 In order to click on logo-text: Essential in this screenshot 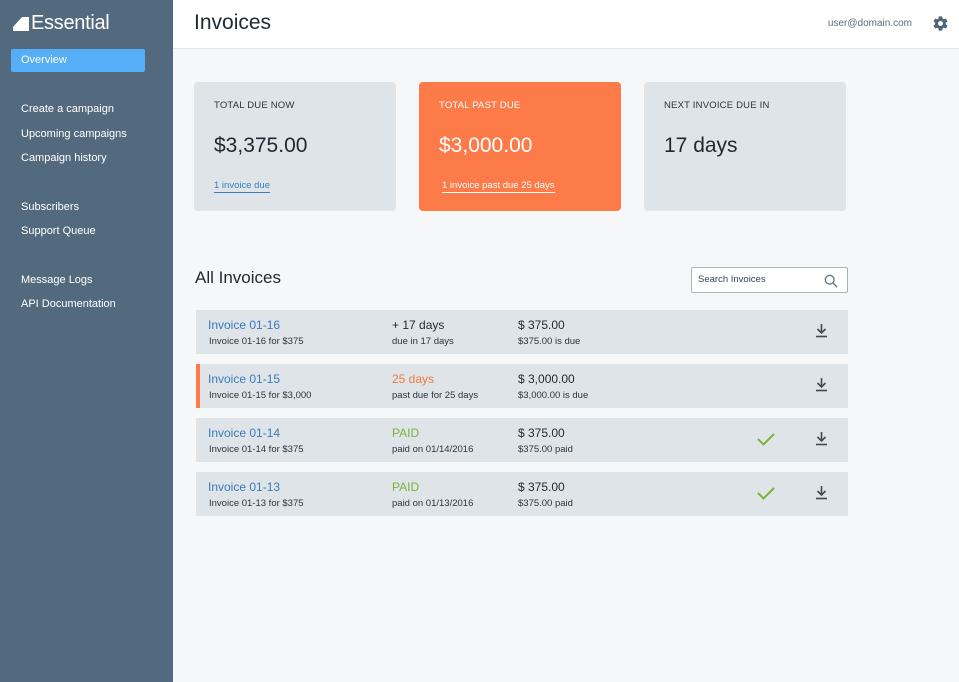, I will do `click(70, 23)`.